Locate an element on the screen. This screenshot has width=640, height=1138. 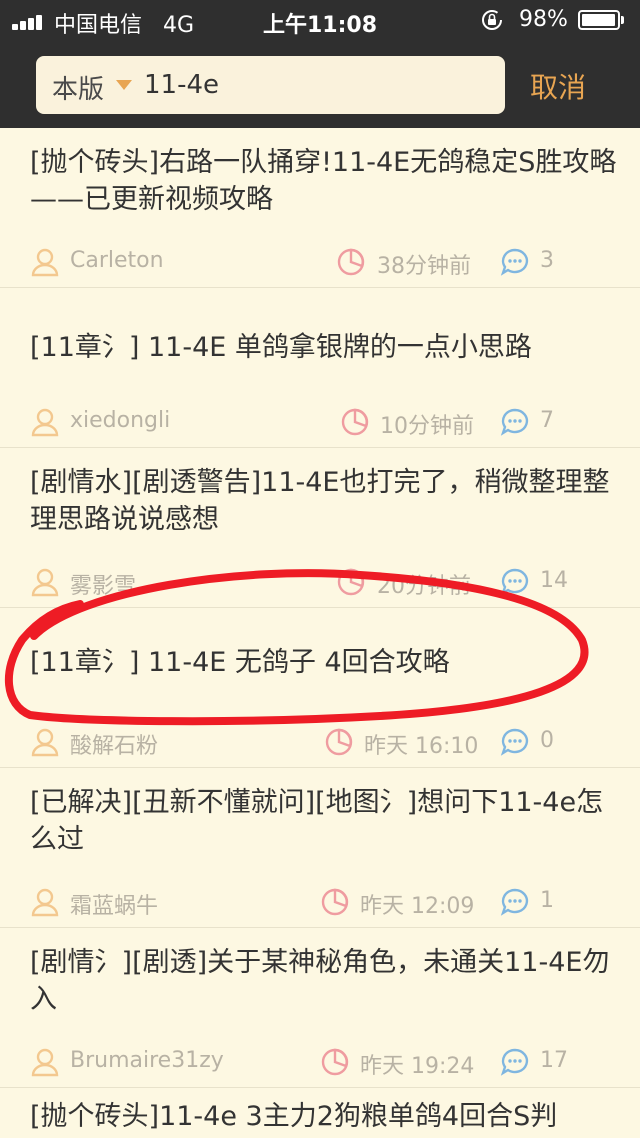
post-author: 雾影雪 is located at coordinates (103, 586).